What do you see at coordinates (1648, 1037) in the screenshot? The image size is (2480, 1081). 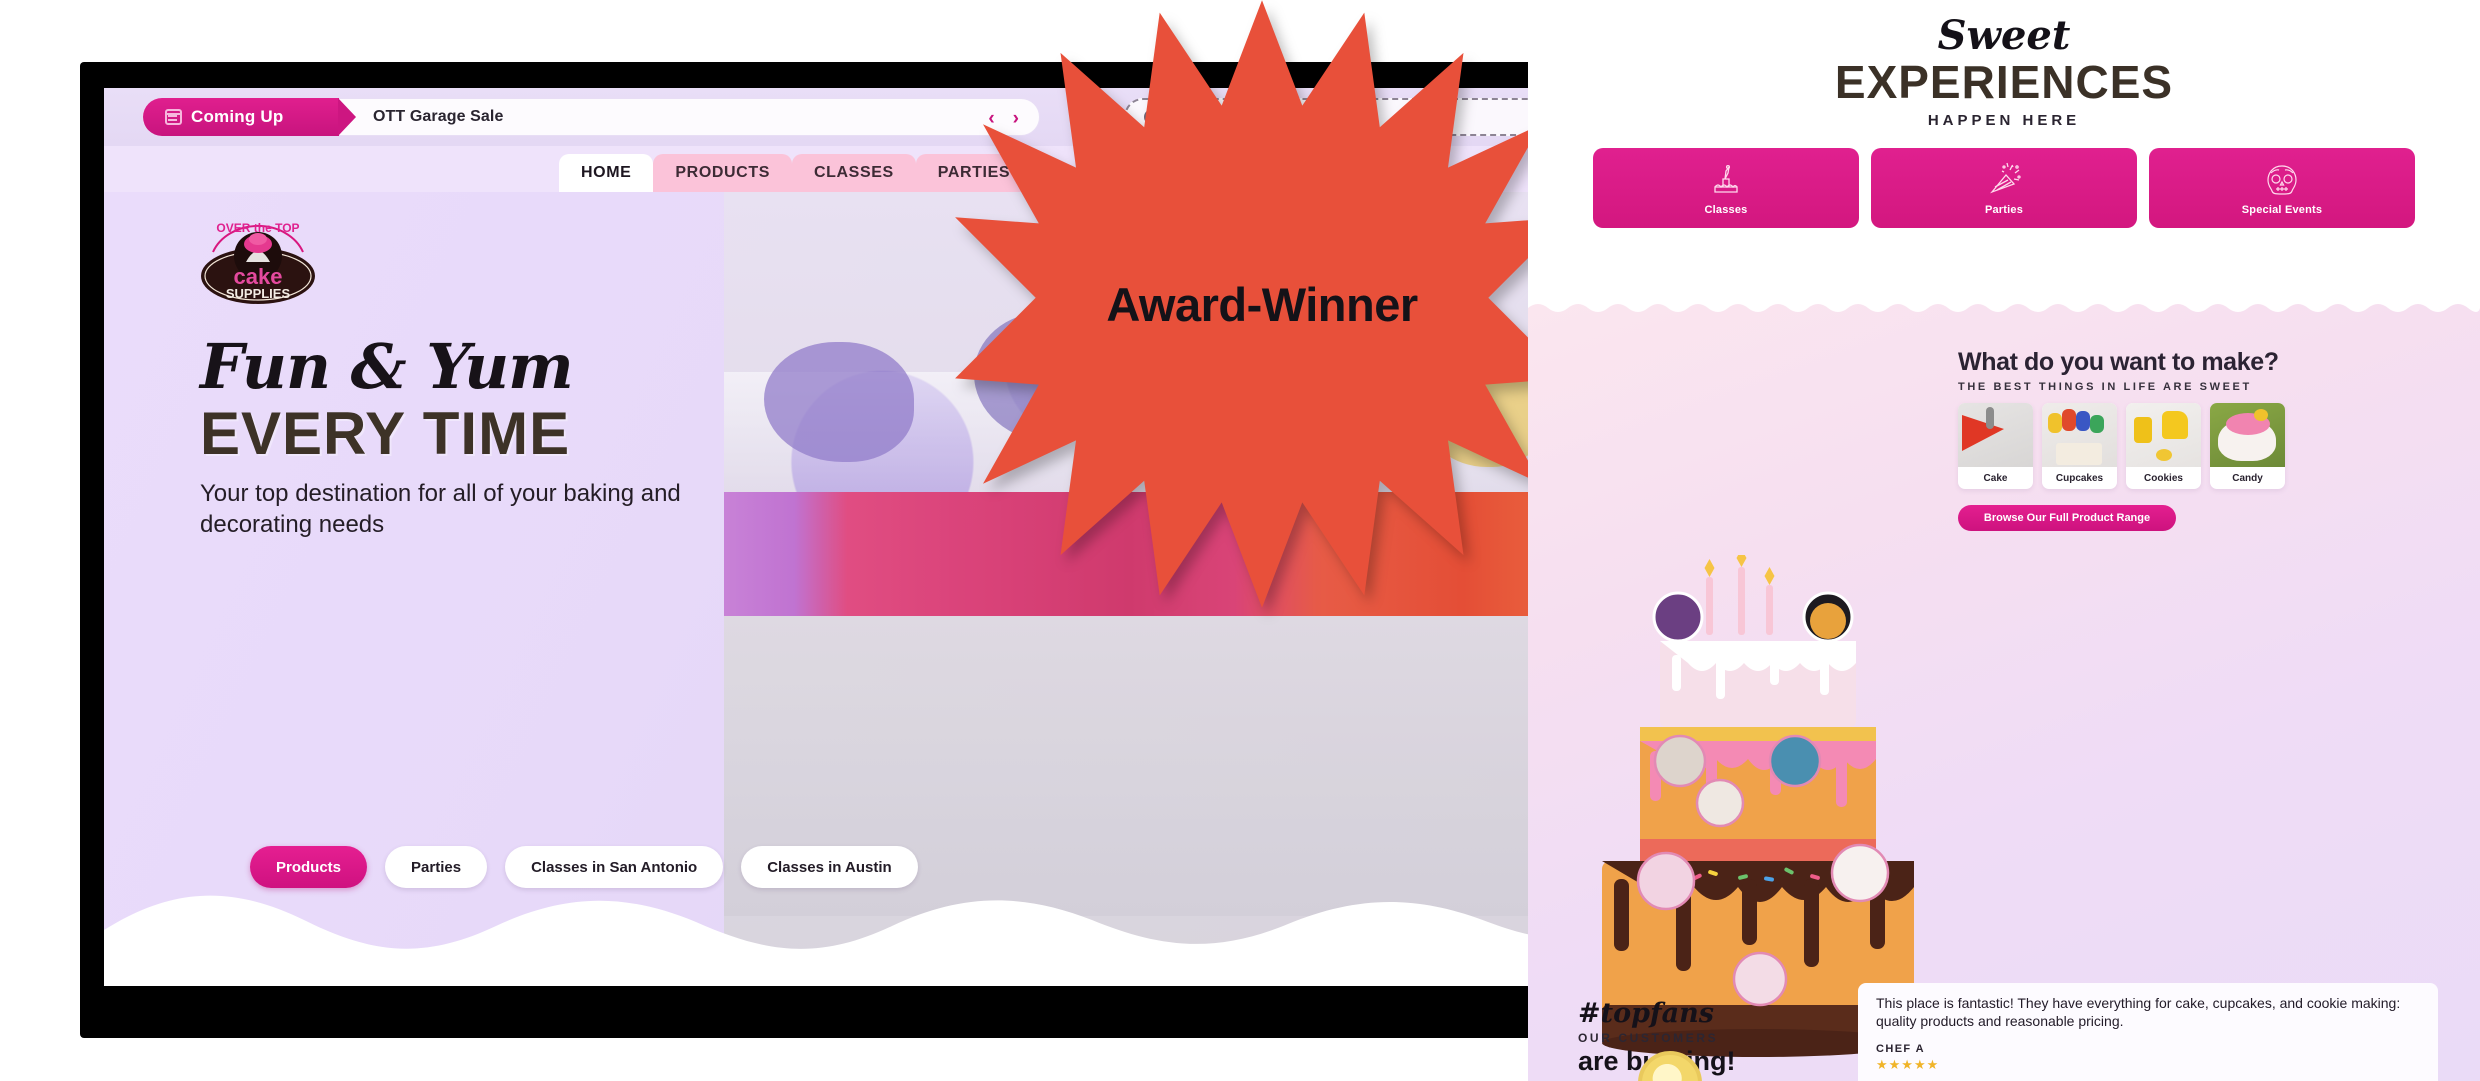 I see `topfans-customers-label: OUR CUSTOMERS` at bounding box center [1648, 1037].